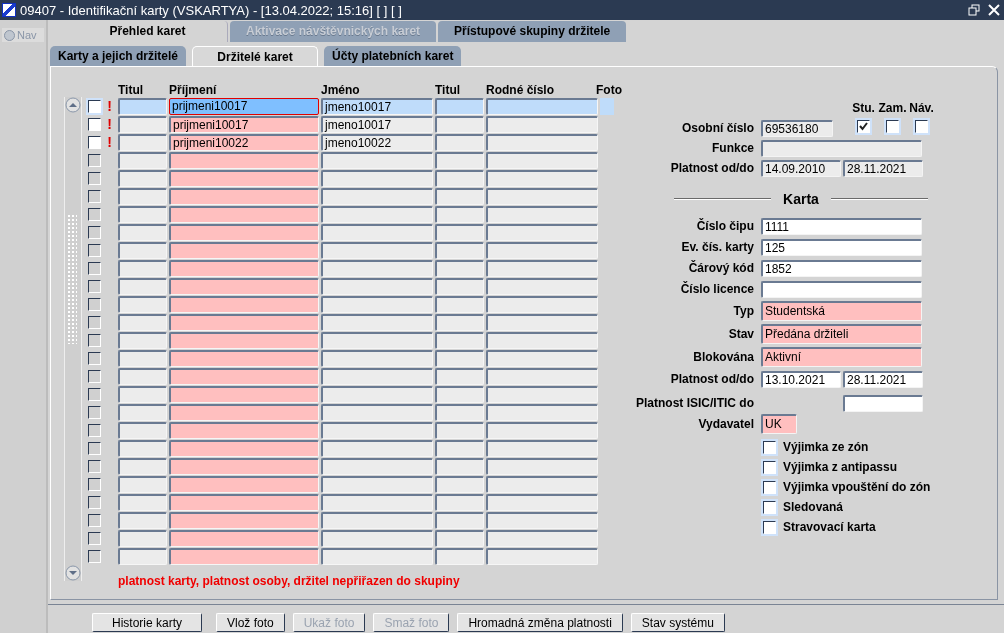 The height and width of the screenshot is (633, 1004). What do you see at coordinates (72, 279) in the screenshot?
I see `scroll-grip-icon` at bounding box center [72, 279].